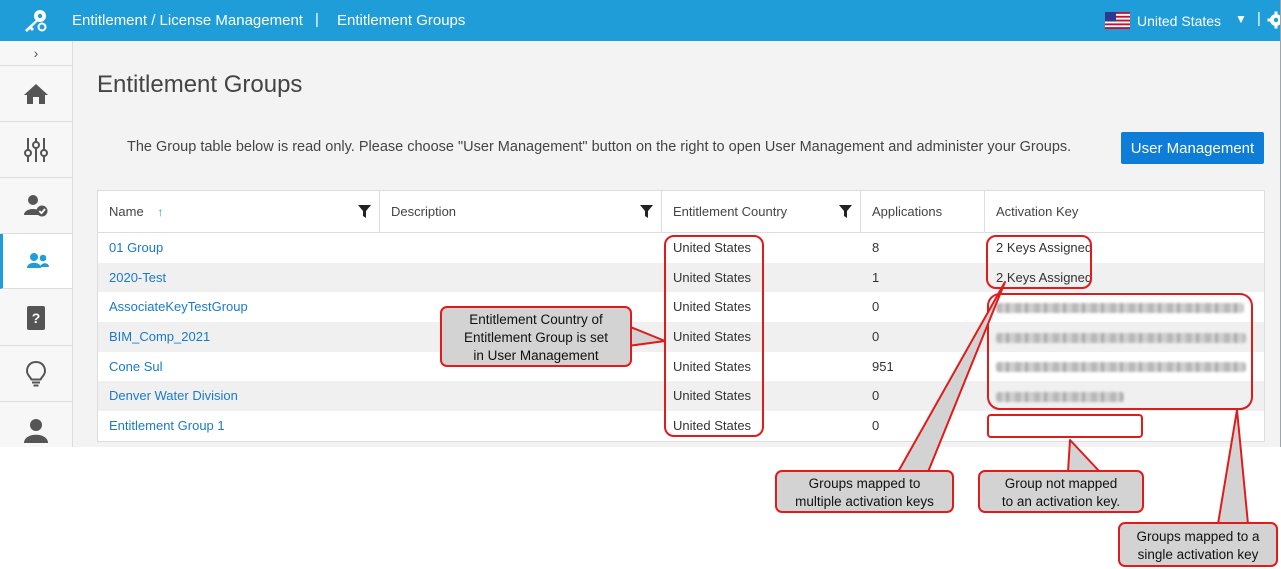  Describe the element at coordinates (1241, 19) in the screenshot. I see `chevron-down-icon: ▼` at that location.